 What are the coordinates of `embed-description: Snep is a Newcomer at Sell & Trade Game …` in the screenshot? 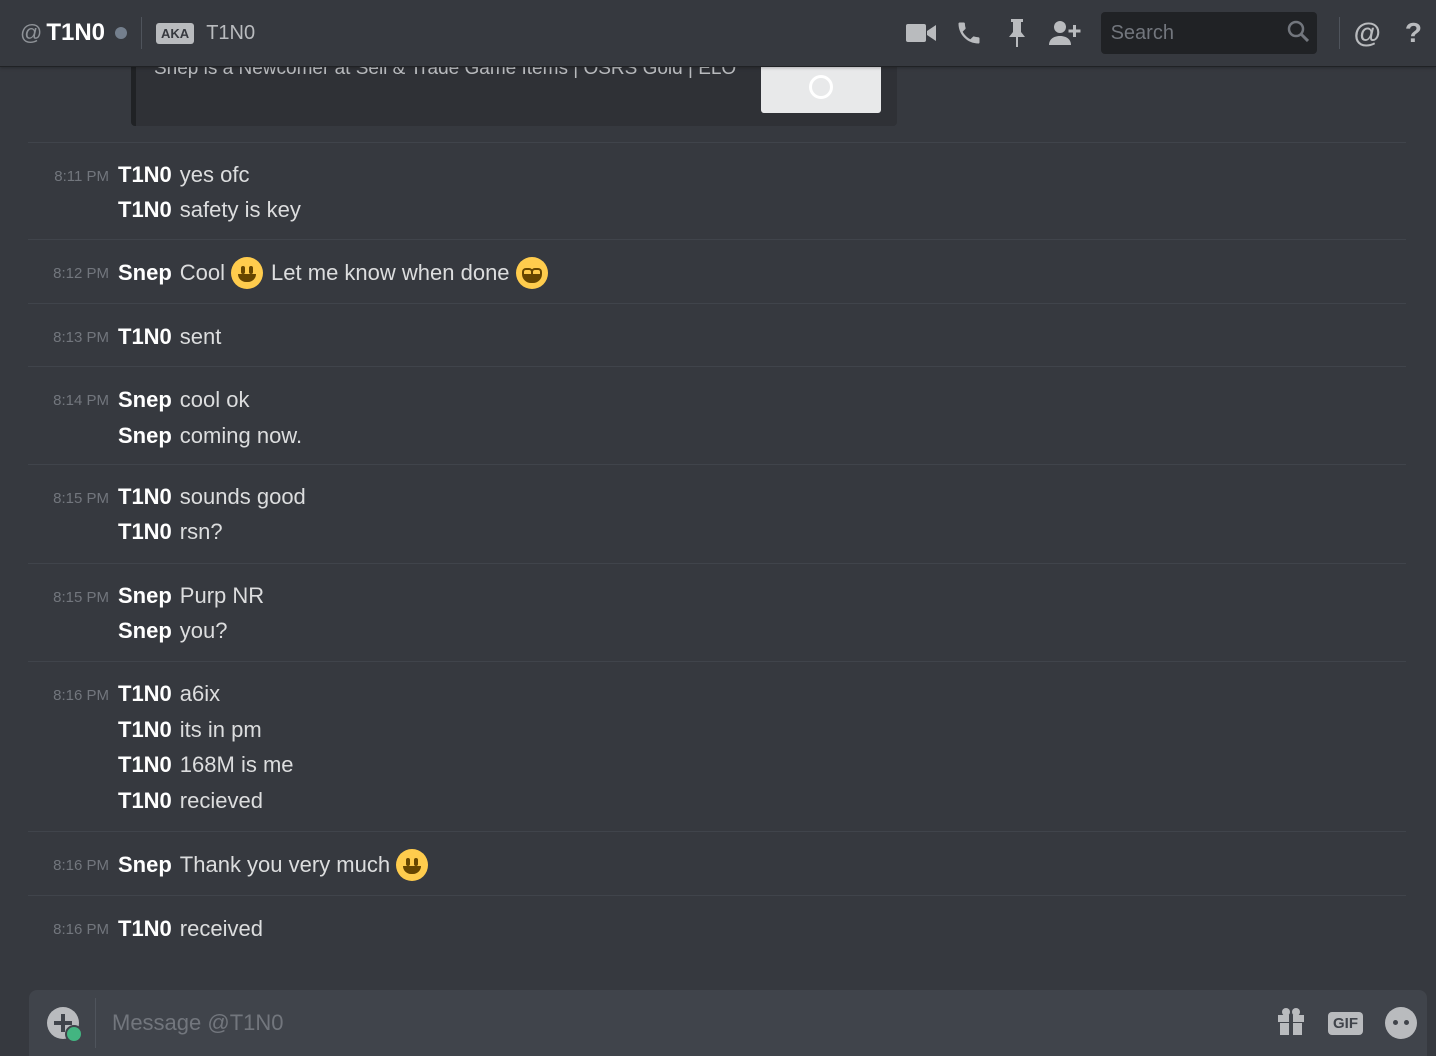 It's located at (445, 72).